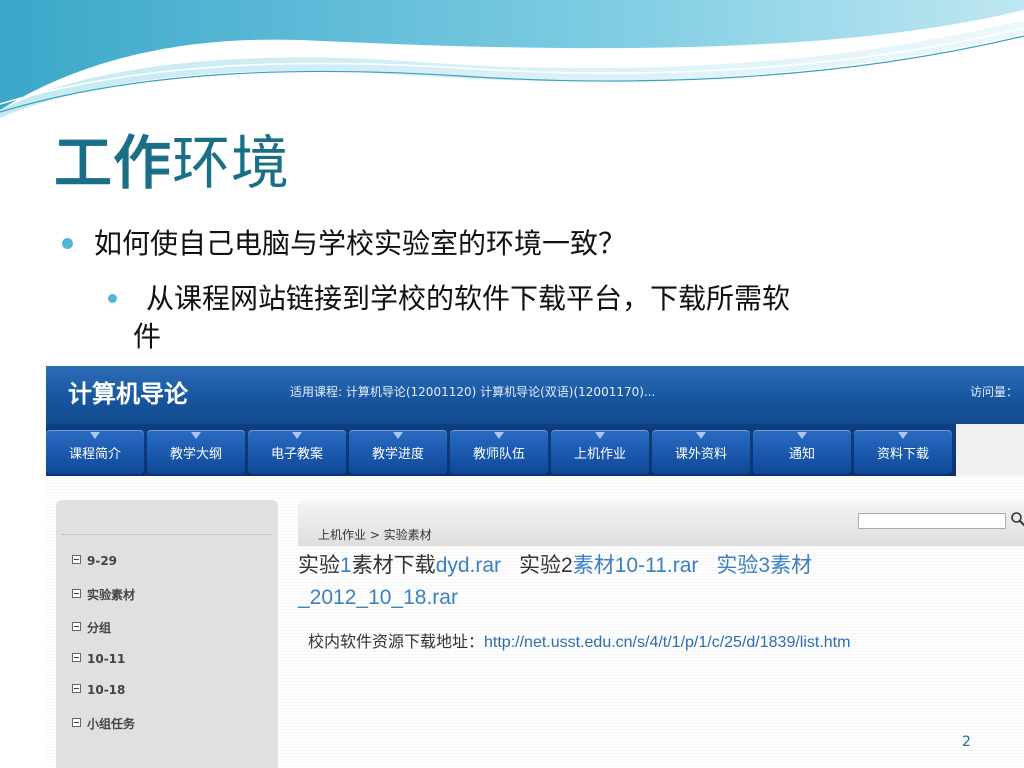  I want to click on tree-item: 实验素材, so click(103, 594).